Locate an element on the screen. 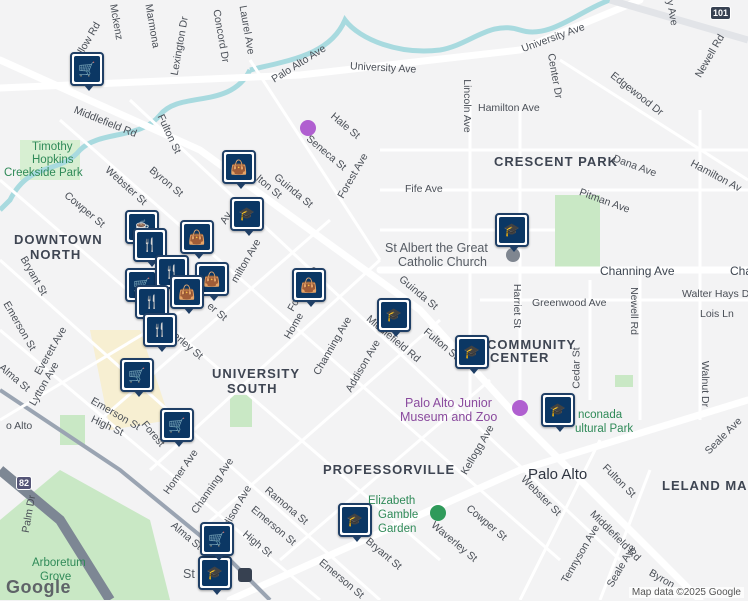  neighborhood-label: DOWNTOWN is located at coordinates (58, 239).